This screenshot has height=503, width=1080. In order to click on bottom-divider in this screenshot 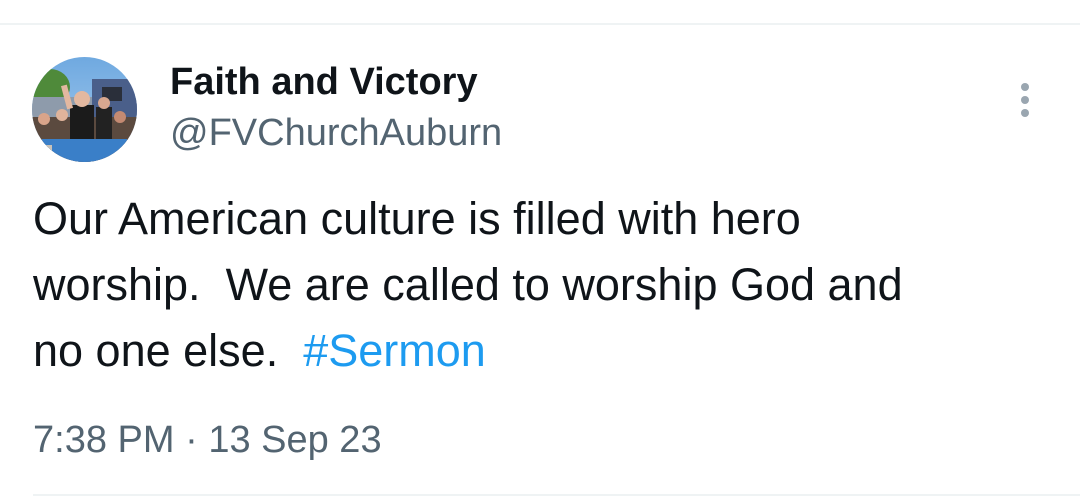, I will do `click(556, 495)`.